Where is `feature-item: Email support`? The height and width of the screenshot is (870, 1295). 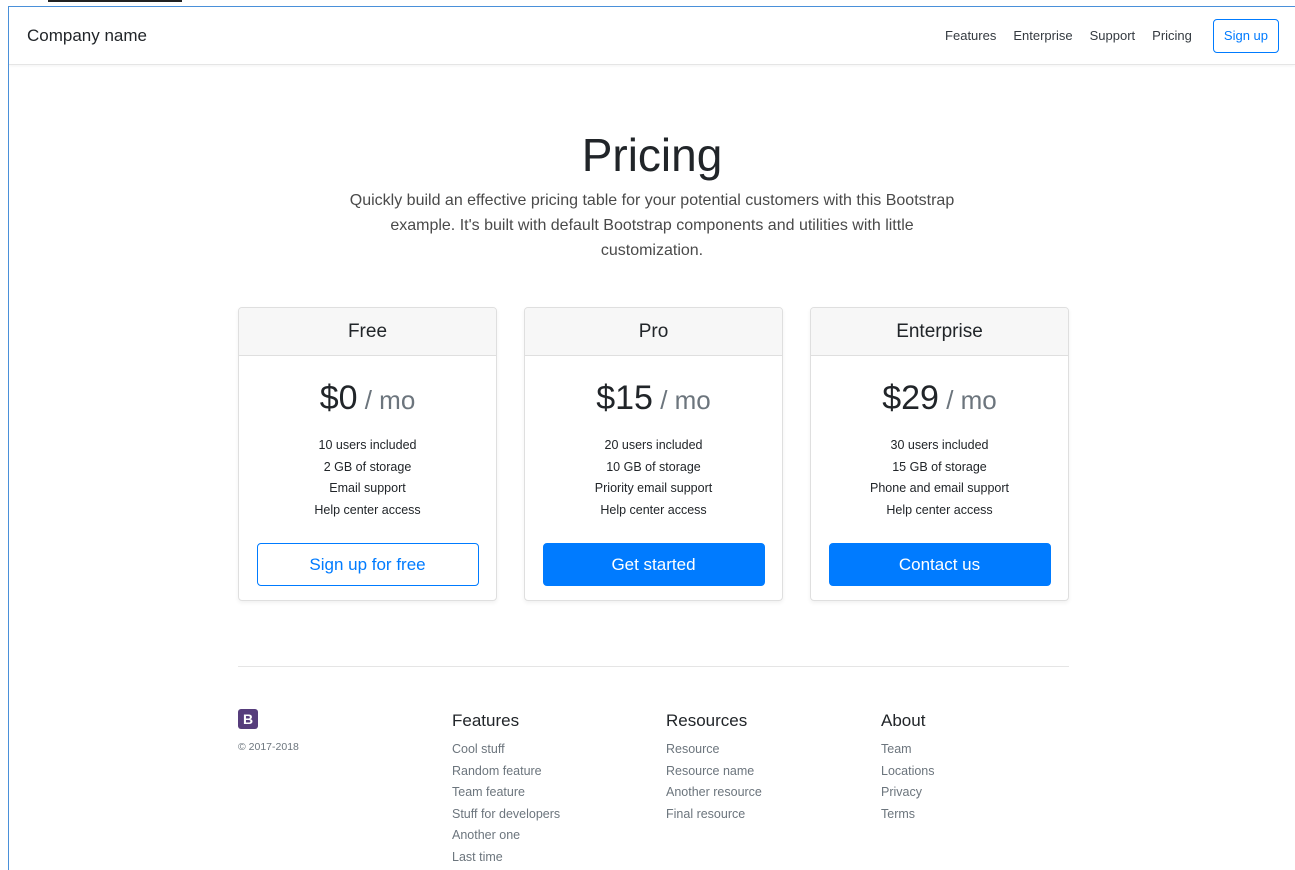 feature-item: Email support is located at coordinates (367, 488).